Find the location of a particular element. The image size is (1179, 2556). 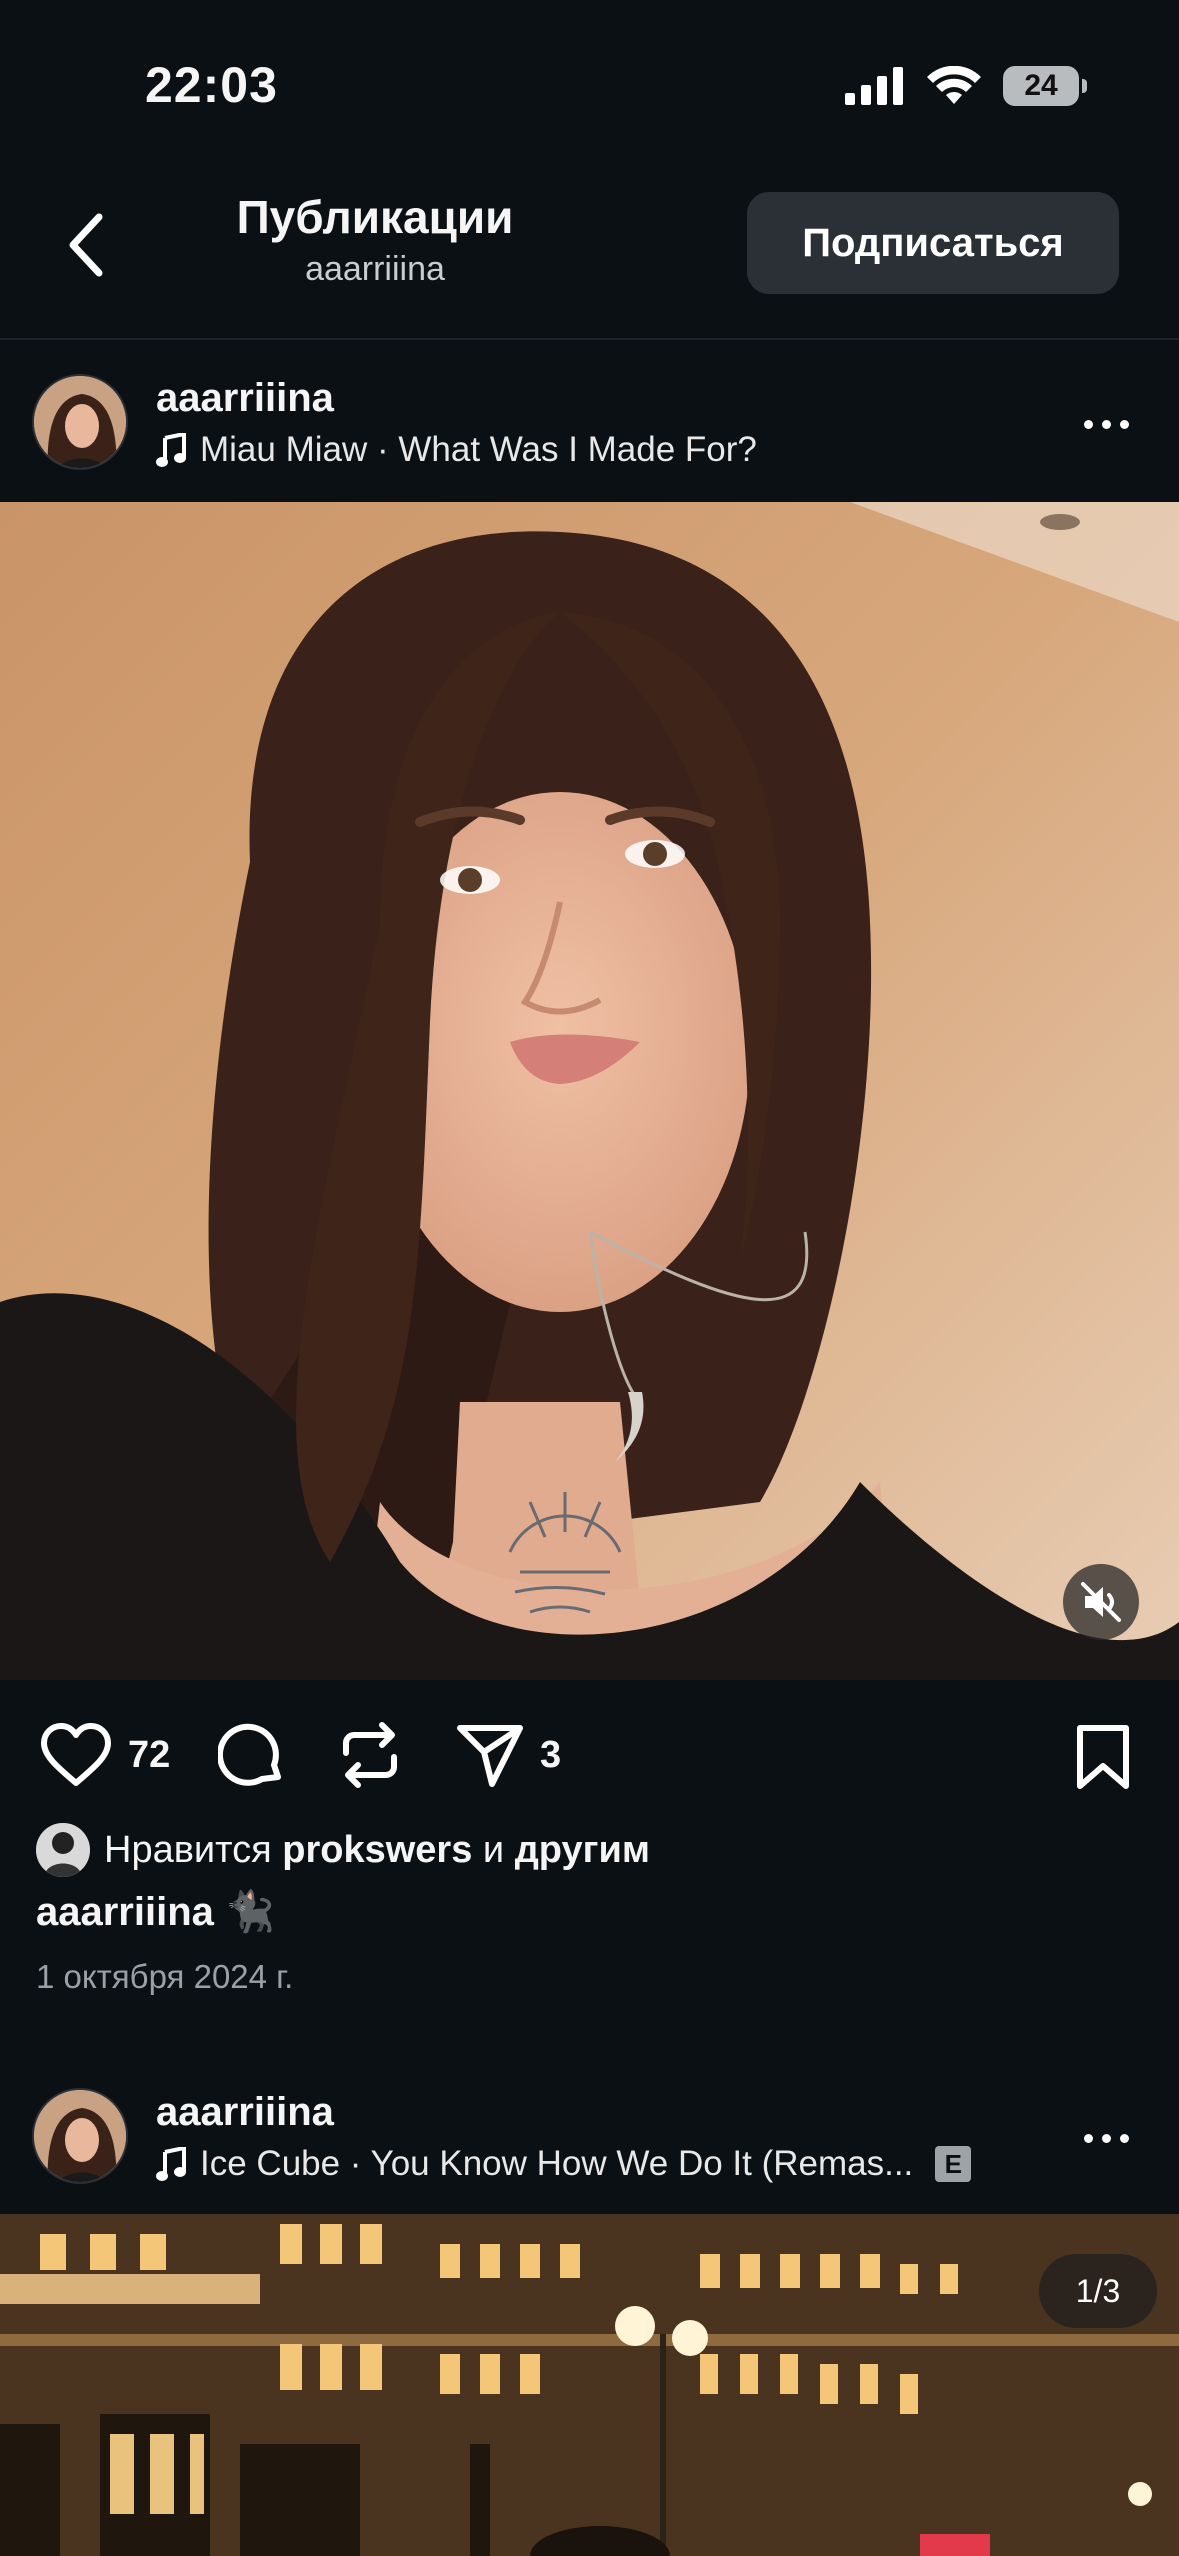

status-time: 22:03 is located at coordinates (211, 85).